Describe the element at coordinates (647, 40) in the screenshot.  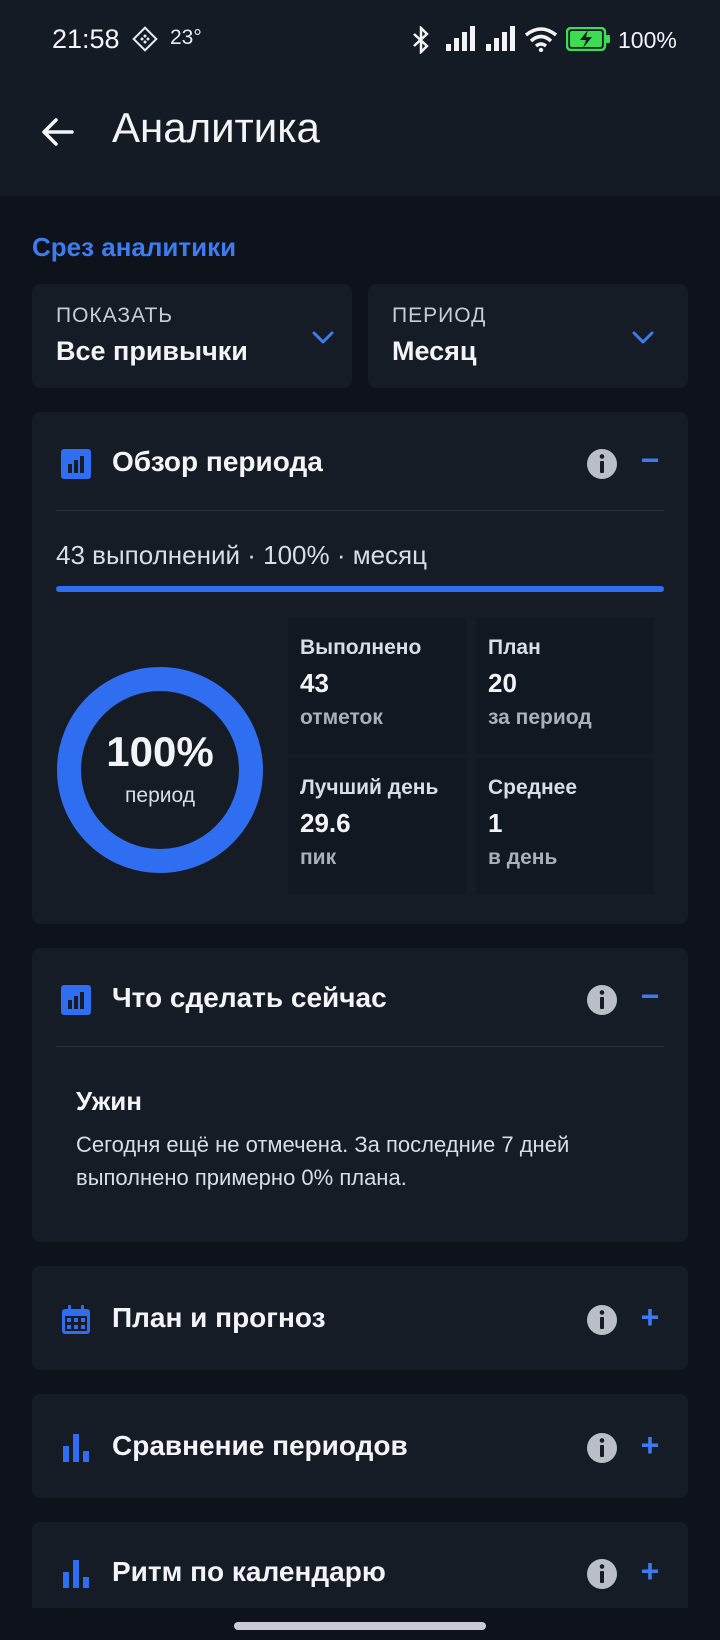
I see `battery-level: 100%` at that location.